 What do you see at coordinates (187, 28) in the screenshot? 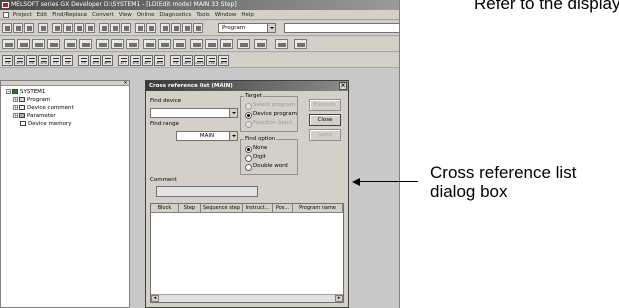
I see `device-batch-icon` at bounding box center [187, 28].